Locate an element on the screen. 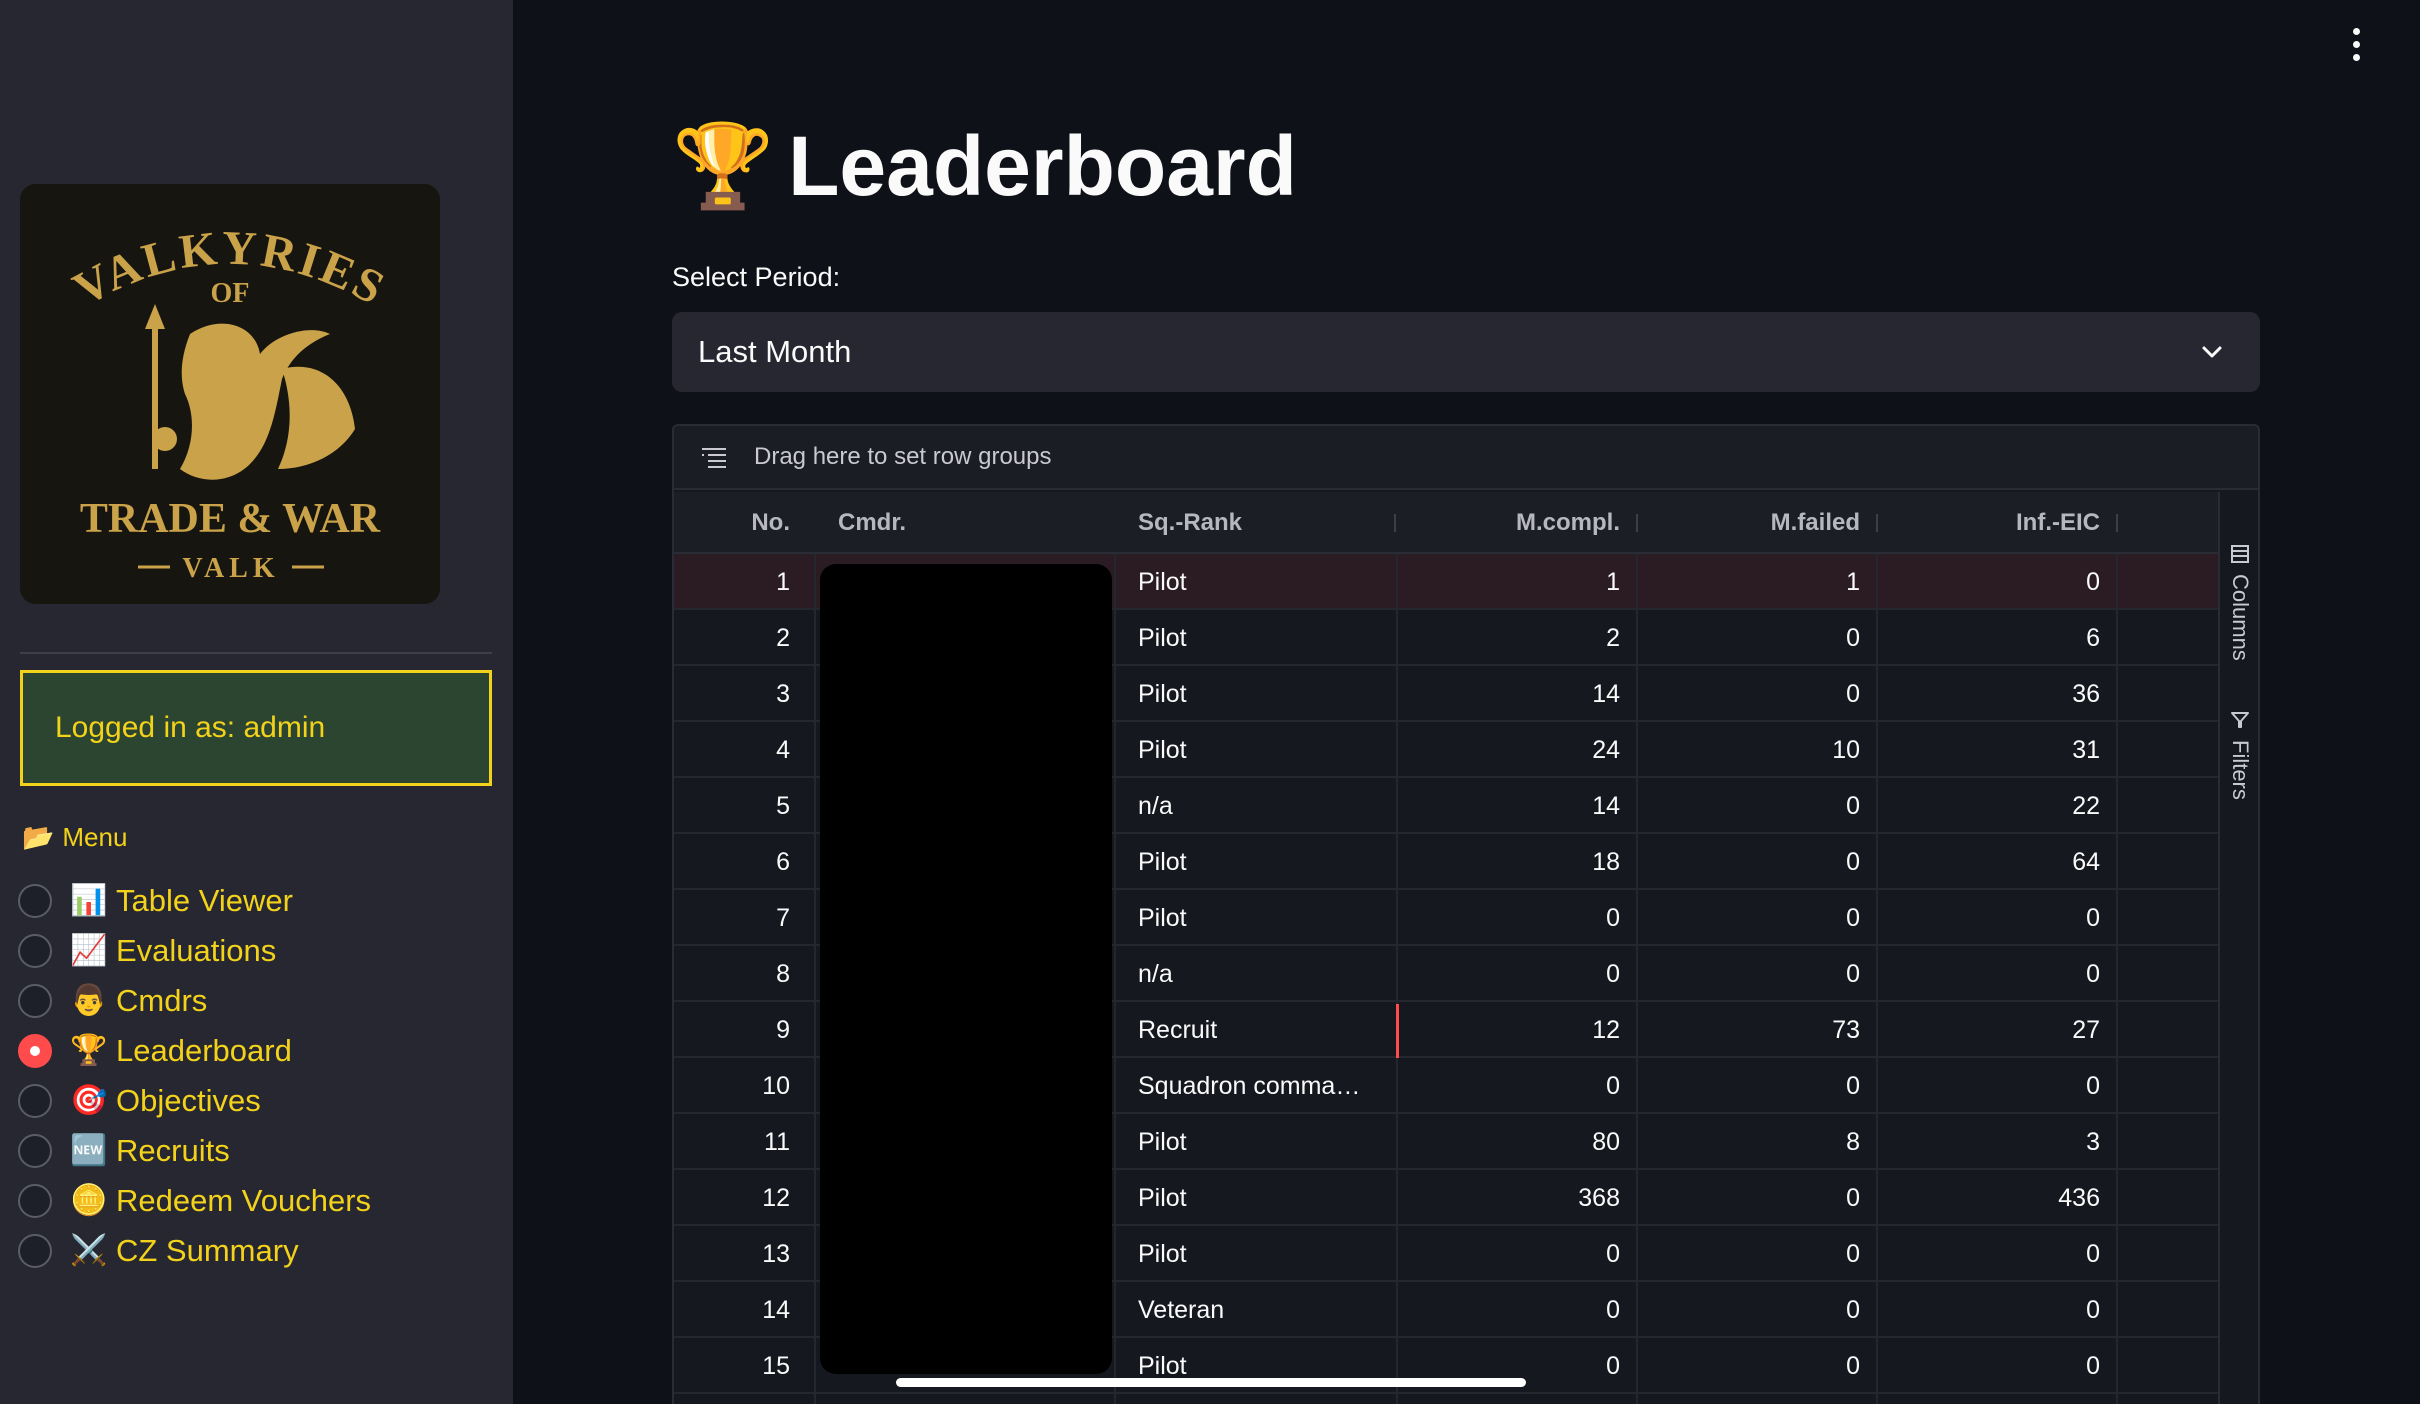  menu-item-evaluations: 📈 Evaluations is located at coordinates (194, 951).